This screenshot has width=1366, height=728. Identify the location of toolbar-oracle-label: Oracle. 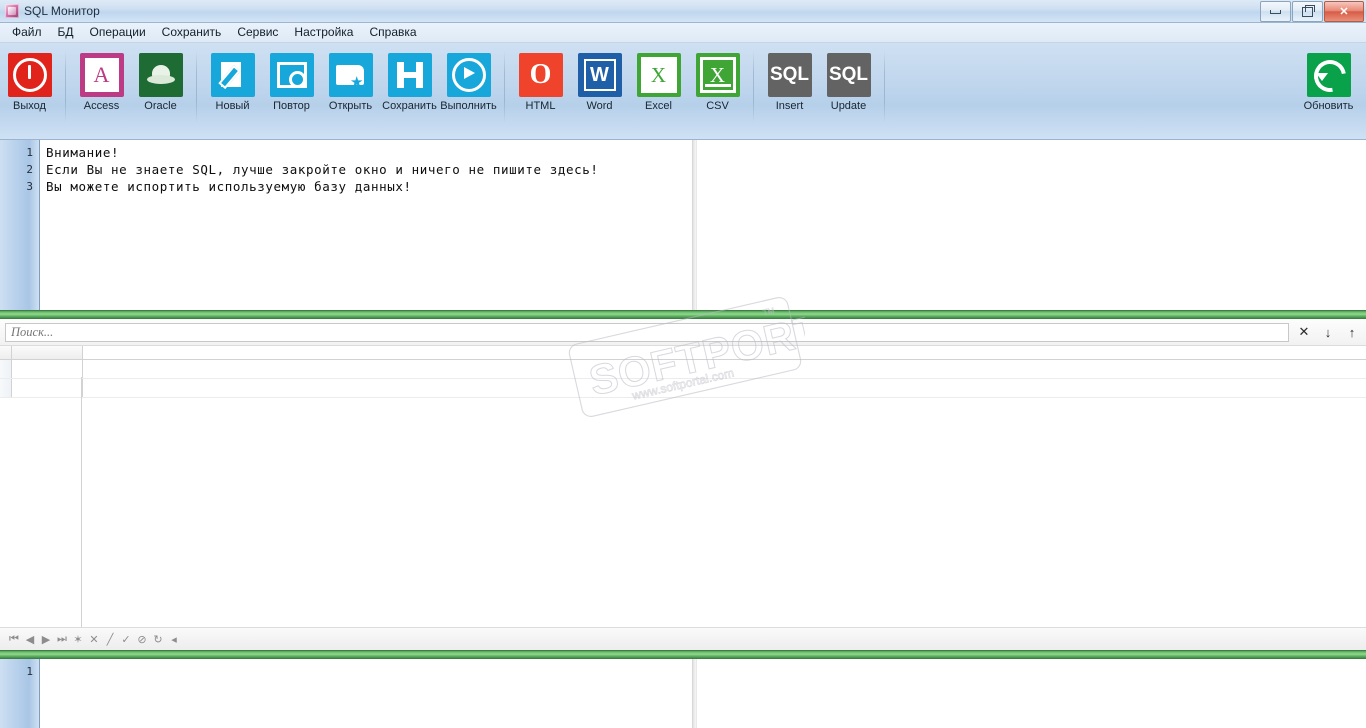
(160, 106).